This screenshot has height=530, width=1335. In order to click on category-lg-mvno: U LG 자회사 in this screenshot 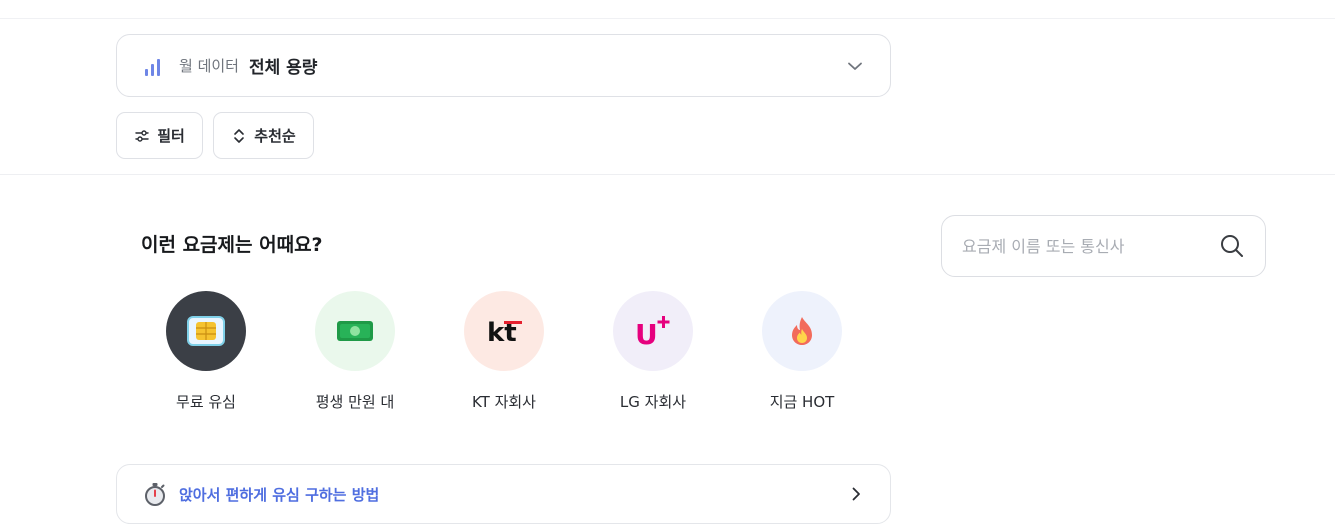, I will do `click(653, 351)`.